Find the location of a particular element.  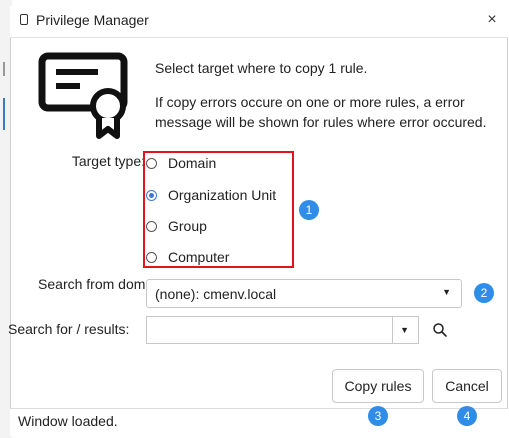

annotation-badge-3: 3 is located at coordinates (378, 416).